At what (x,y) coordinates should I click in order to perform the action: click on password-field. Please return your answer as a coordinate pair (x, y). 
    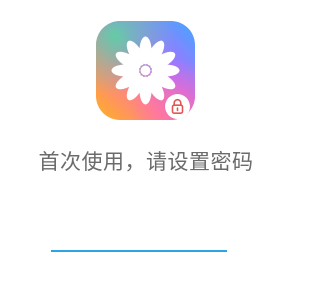
    Looking at the image, I should click on (139, 235).